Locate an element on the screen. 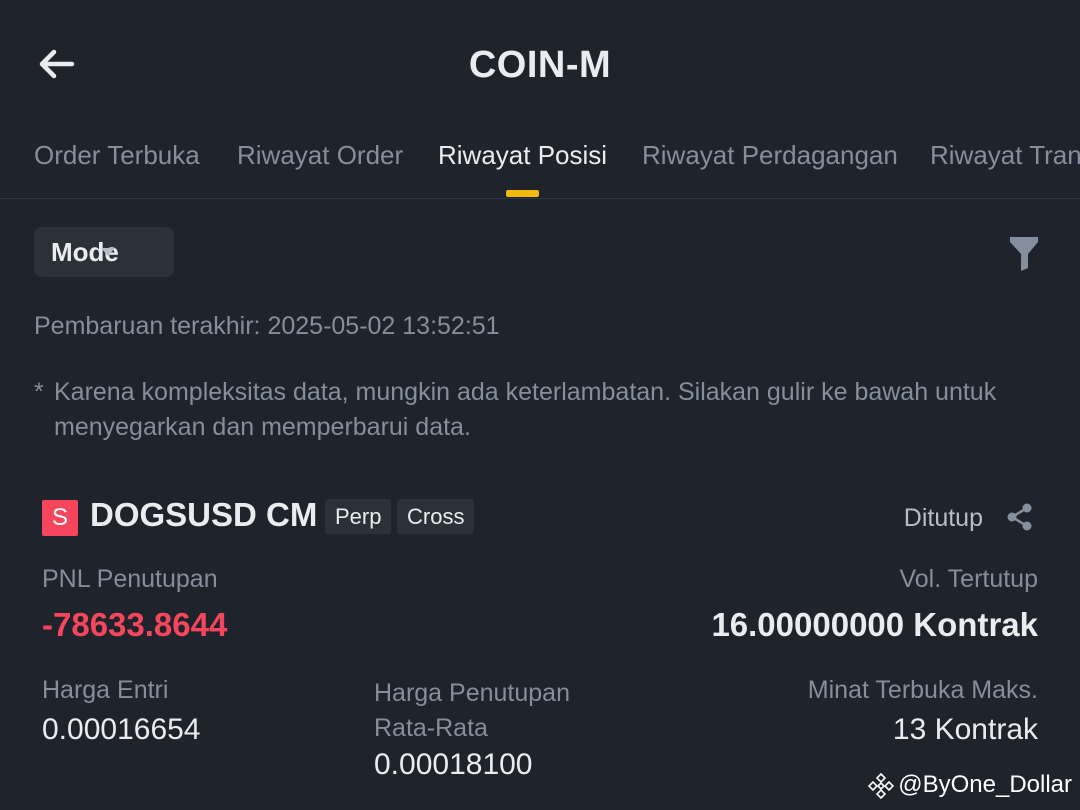  entry-price-value: 0.00016654 is located at coordinates (121, 729).